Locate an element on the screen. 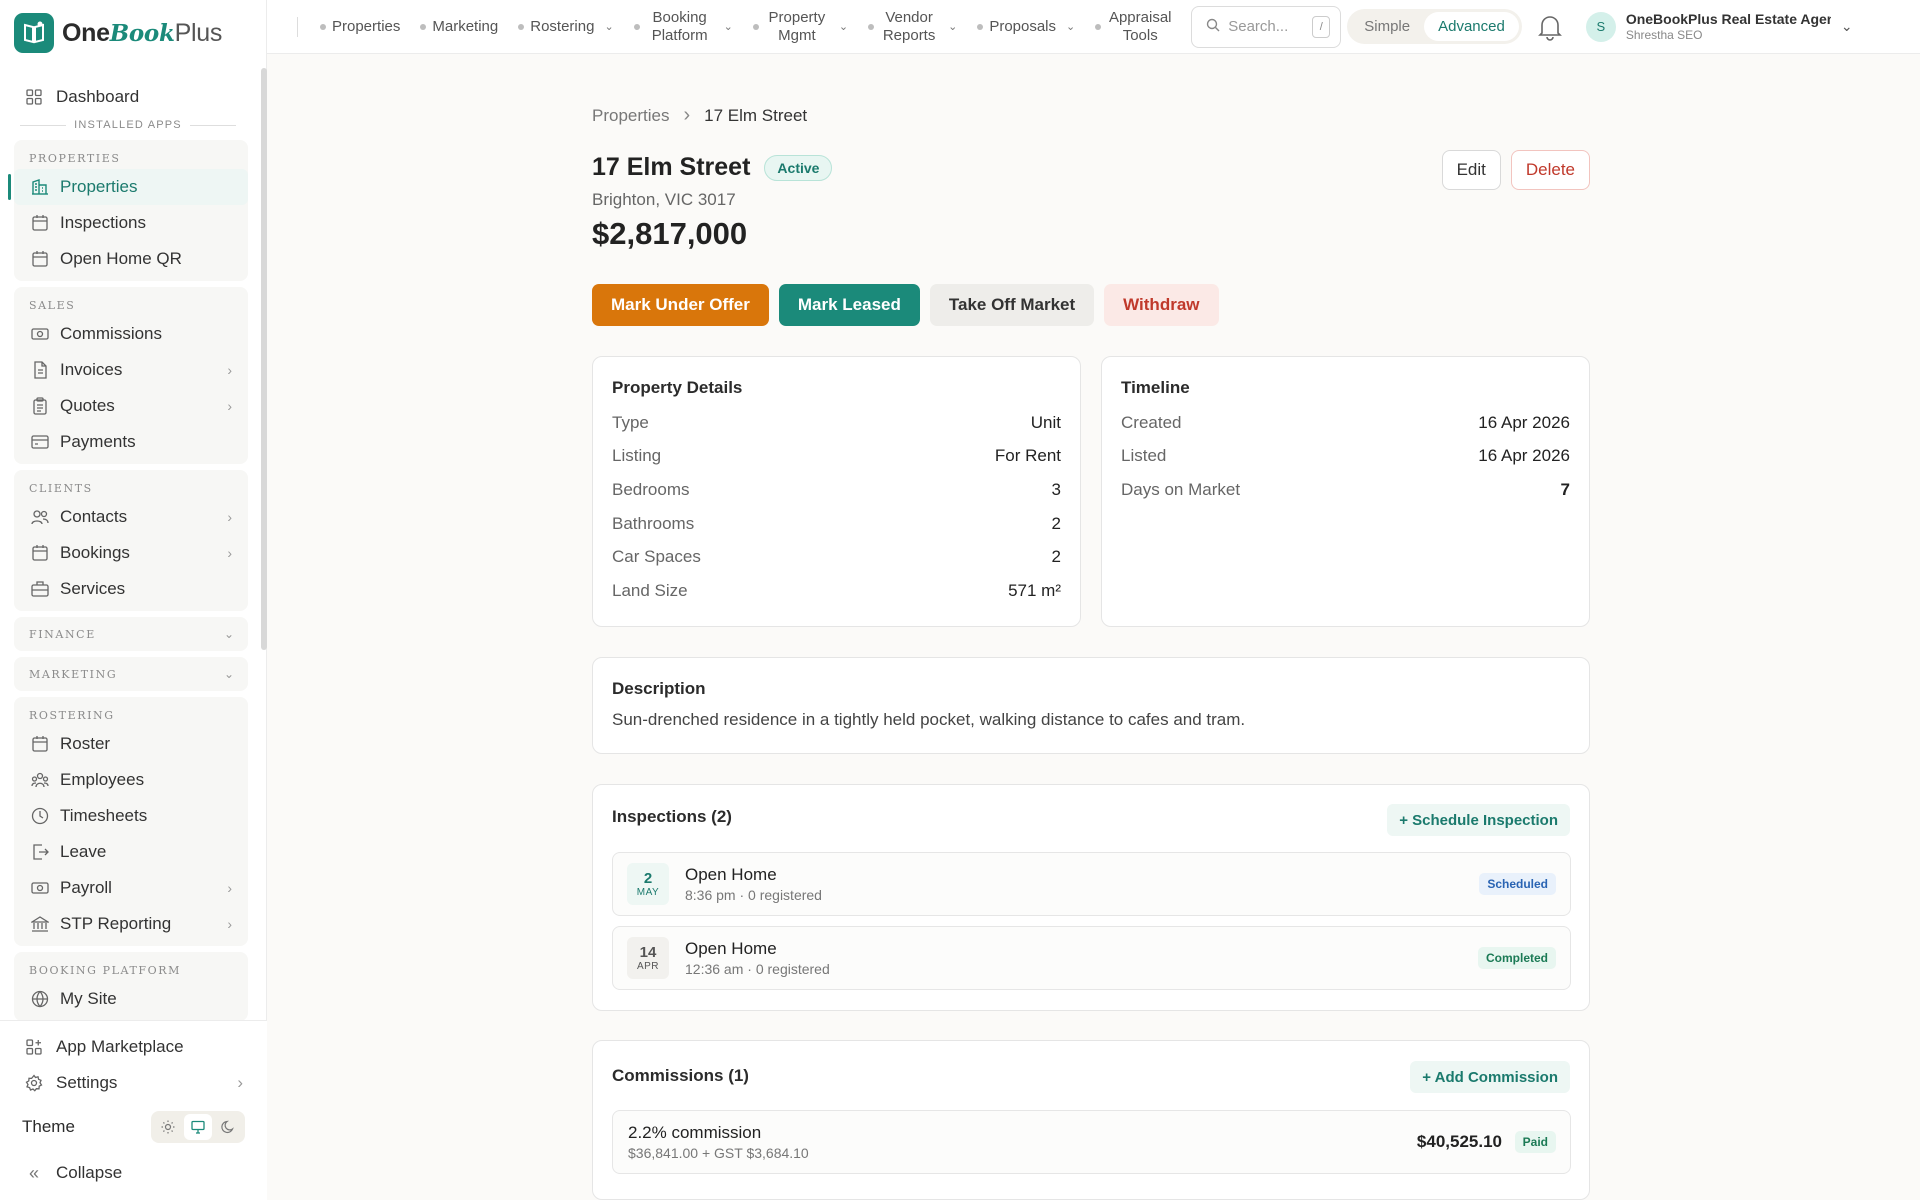 This screenshot has width=1920, height=1200. sidebar-item-stp-reporting: STP Reporting › is located at coordinates (131, 924).